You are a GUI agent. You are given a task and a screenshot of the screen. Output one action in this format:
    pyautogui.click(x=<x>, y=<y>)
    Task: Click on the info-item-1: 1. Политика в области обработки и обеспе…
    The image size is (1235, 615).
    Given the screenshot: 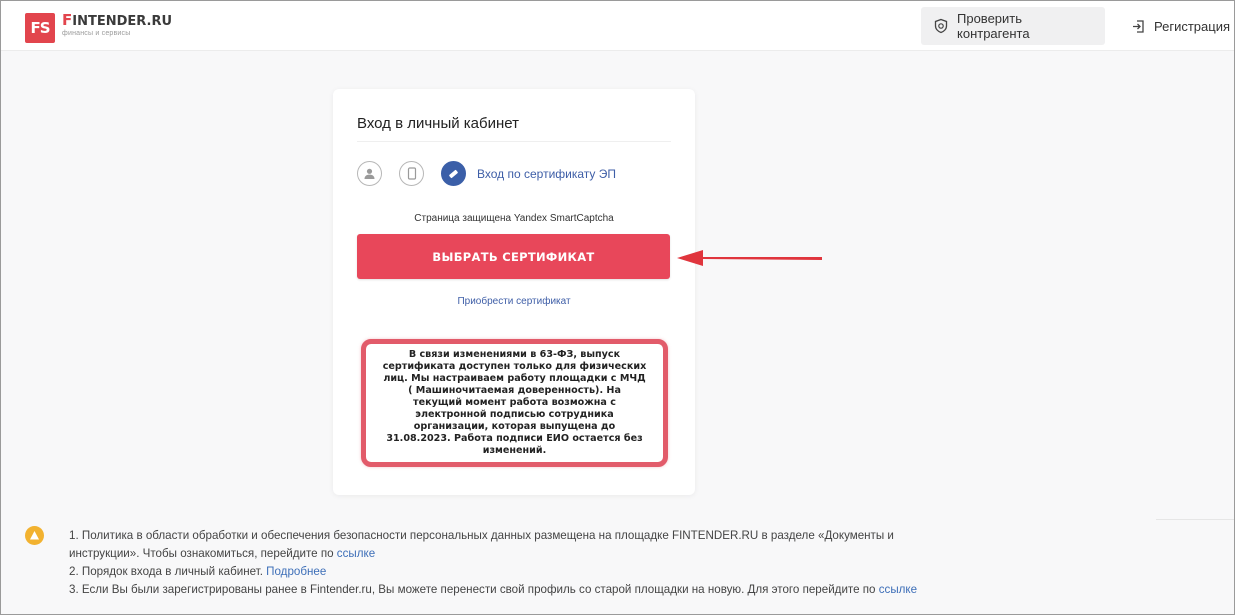 What is the action you would take?
    pyautogui.click(x=481, y=544)
    